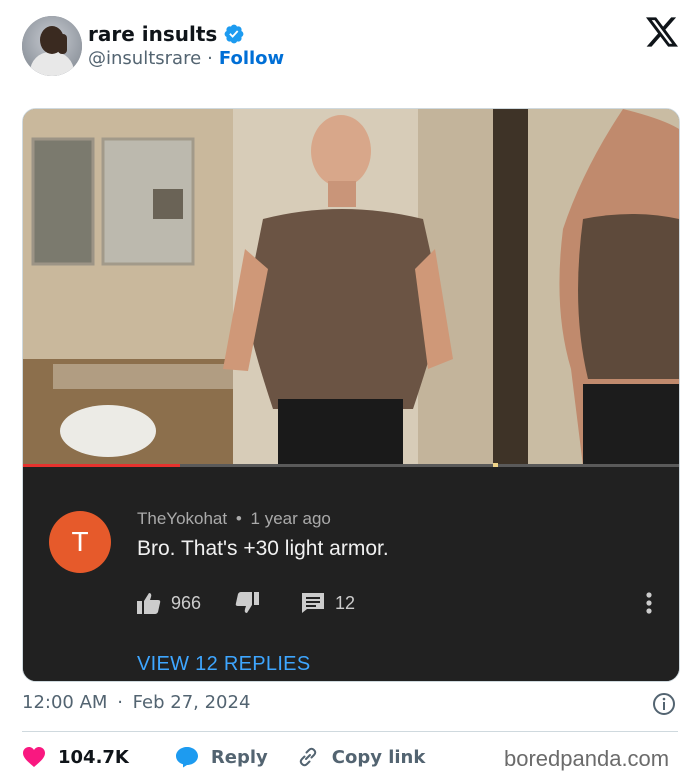 Image resolution: width=700 pixels, height=783 pixels. What do you see at coordinates (144, 58) in the screenshot?
I see `author-handle: @insultsrare` at bounding box center [144, 58].